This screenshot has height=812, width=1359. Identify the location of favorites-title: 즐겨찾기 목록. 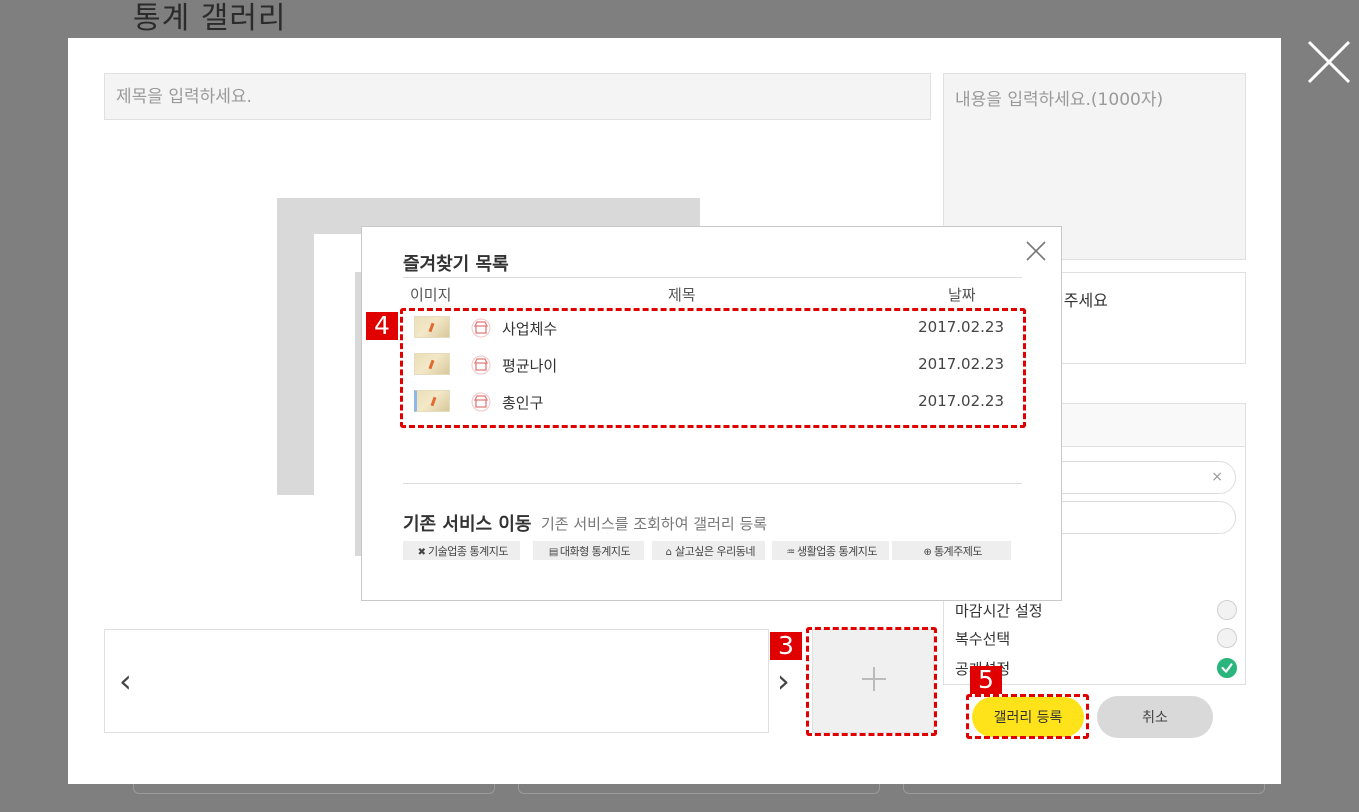
(456, 264).